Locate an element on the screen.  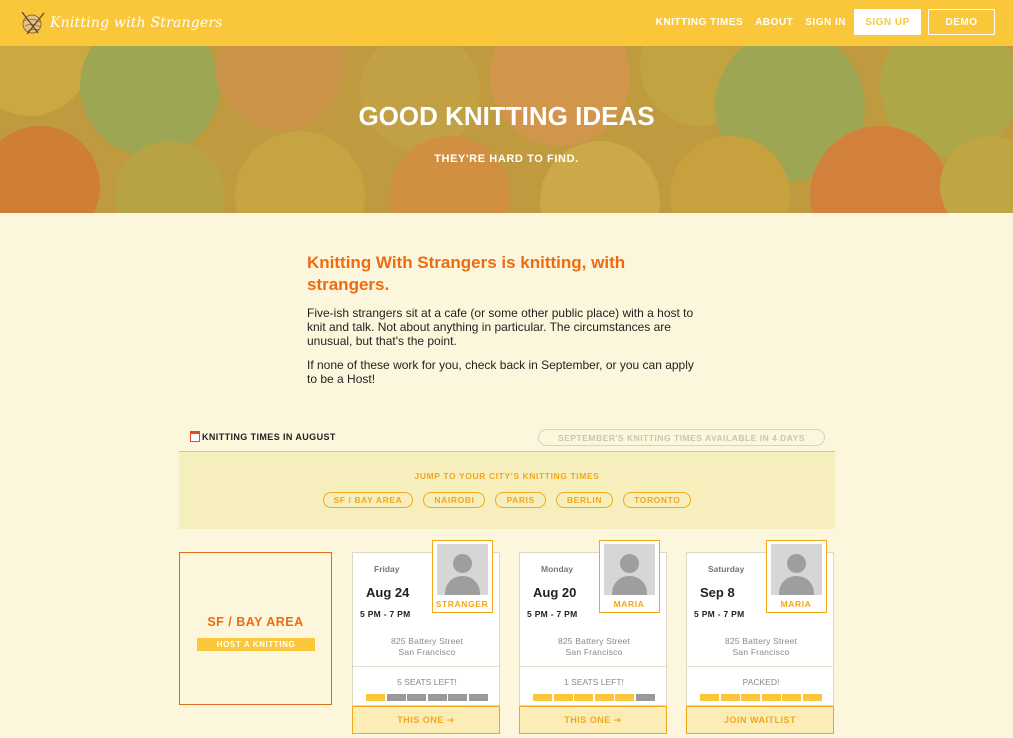
knitting-times-header: KNITTING TIMES IN AUGUST is located at coordinates (263, 436).